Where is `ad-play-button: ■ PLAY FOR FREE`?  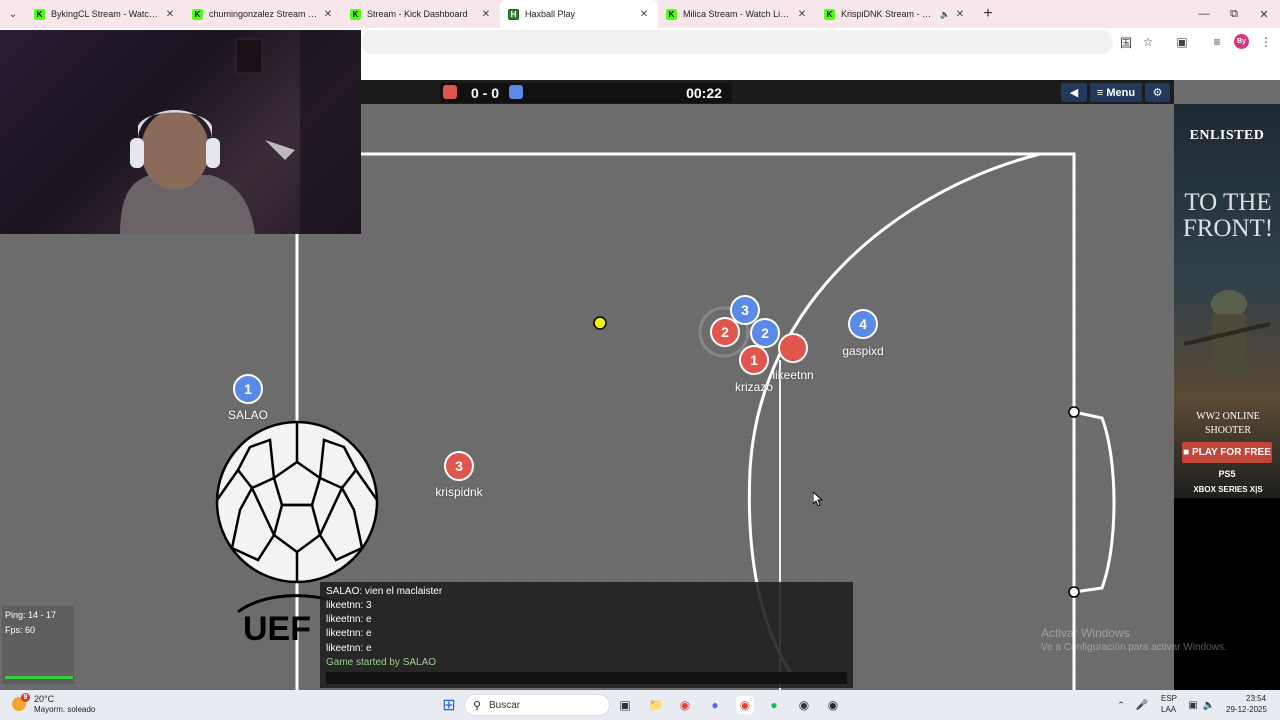
ad-play-button: ■ PLAY FOR FREE is located at coordinates (1227, 452).